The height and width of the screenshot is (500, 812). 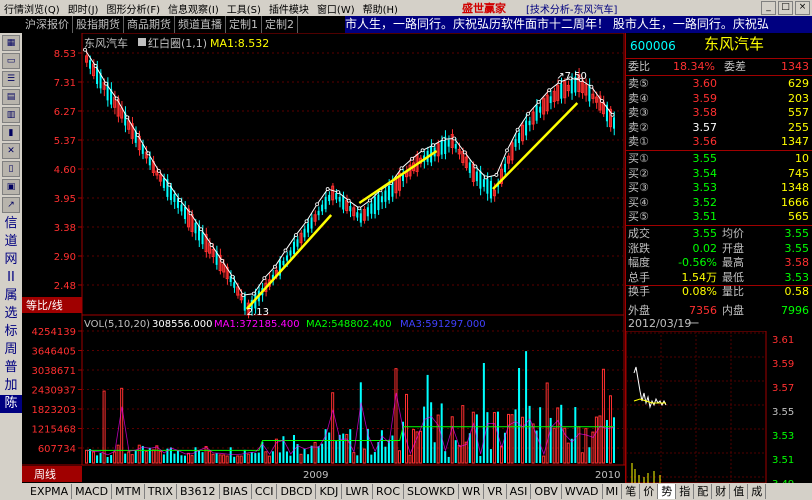 What do you see at coordinates (388, 491) in the screenshot?
I see `indicator-tab-roc: ROC` at bounding box center [388, 491].